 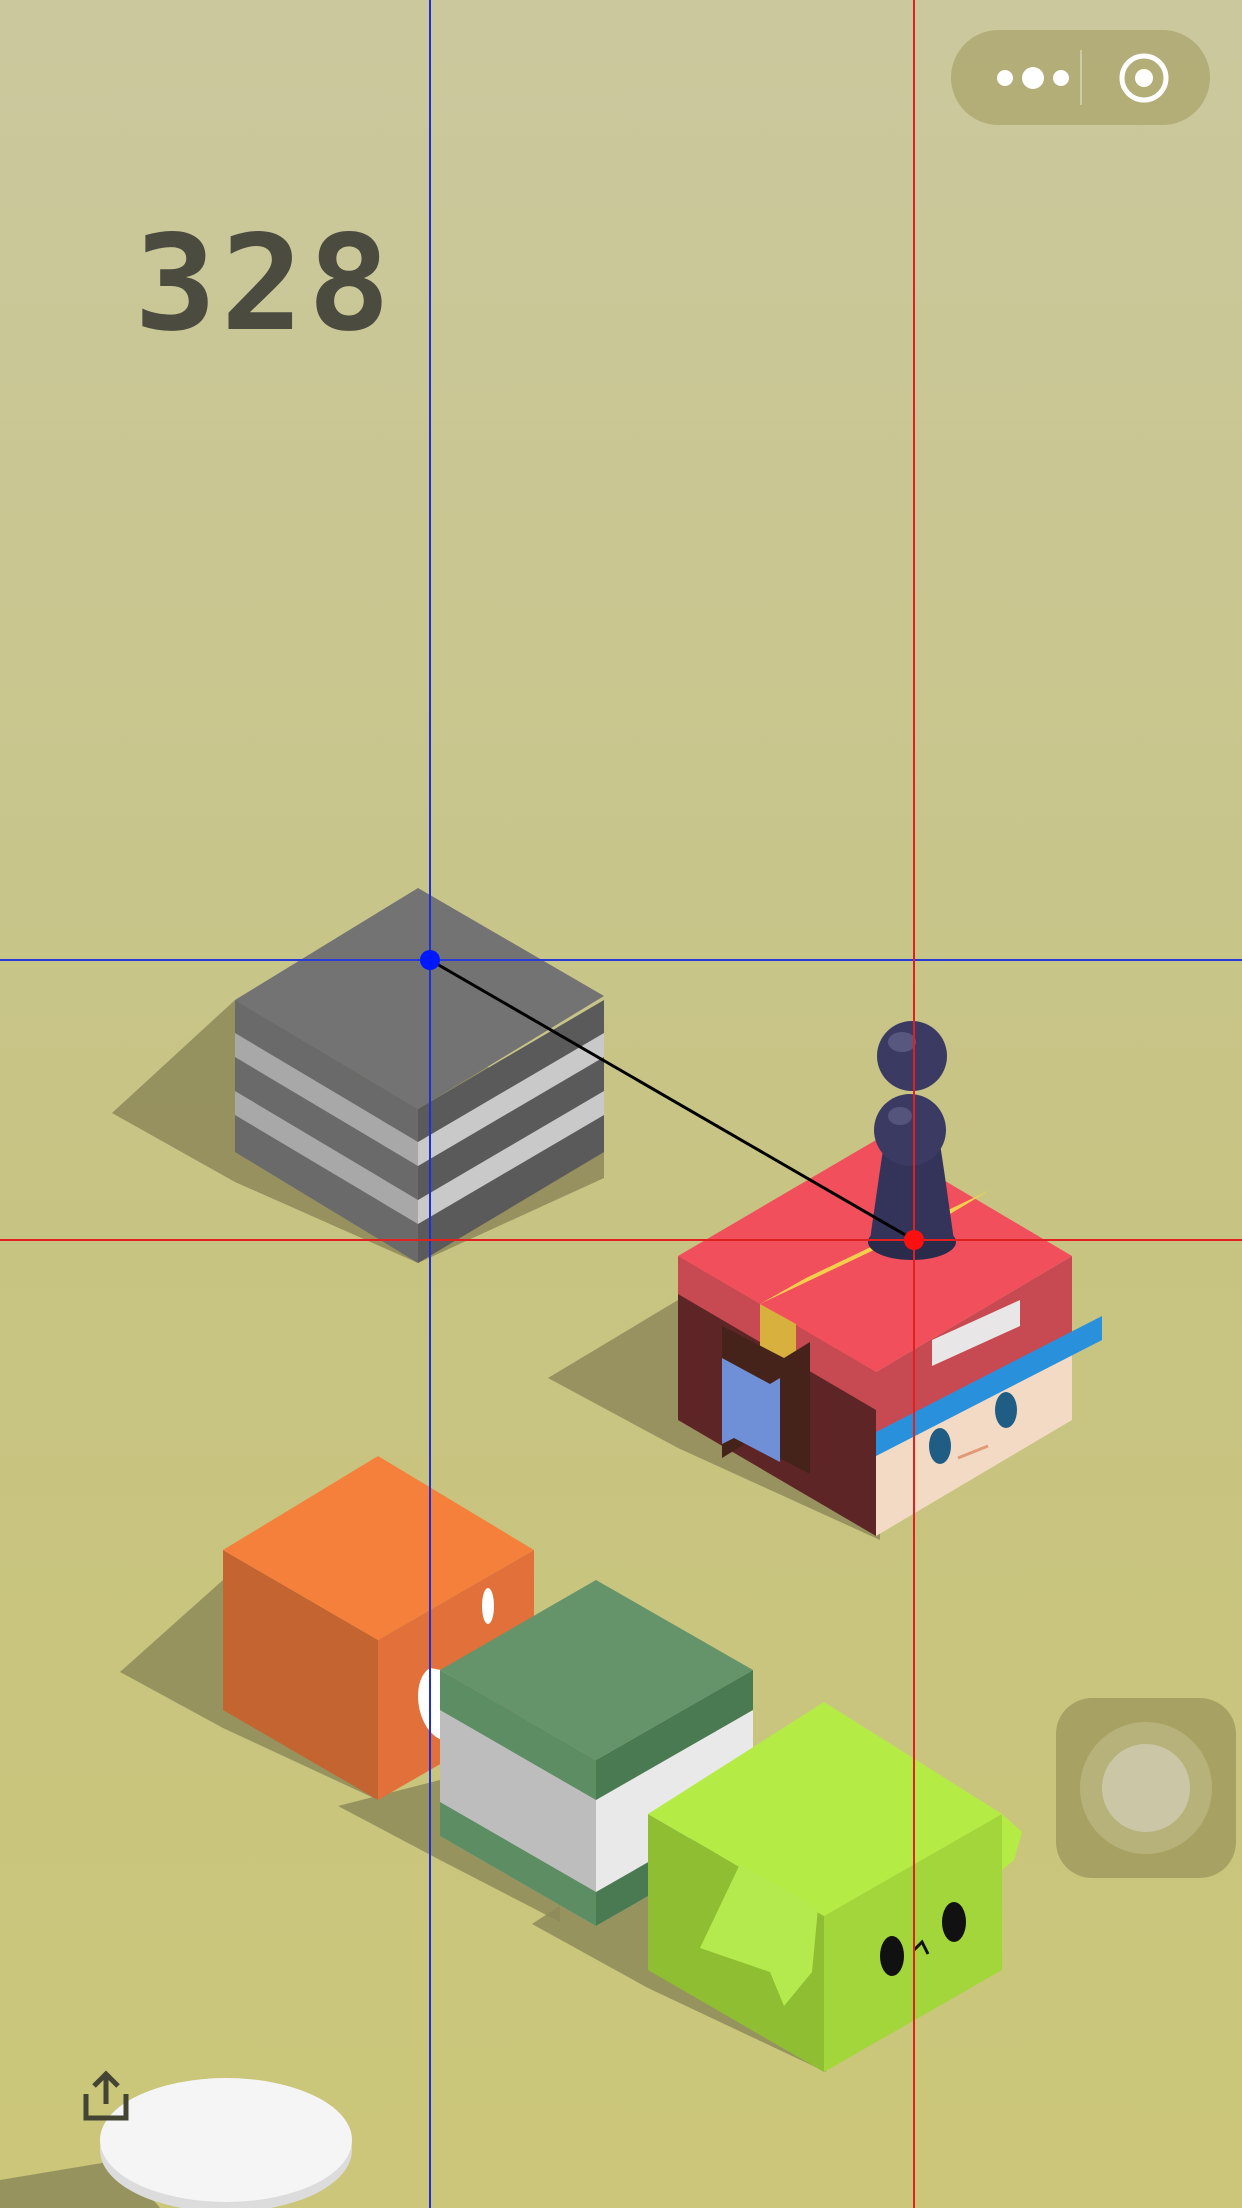 What do you see at coordinates (914, 1240) in the screenshot?
I see `player-marker-red` at bounding box center [914, 1240].